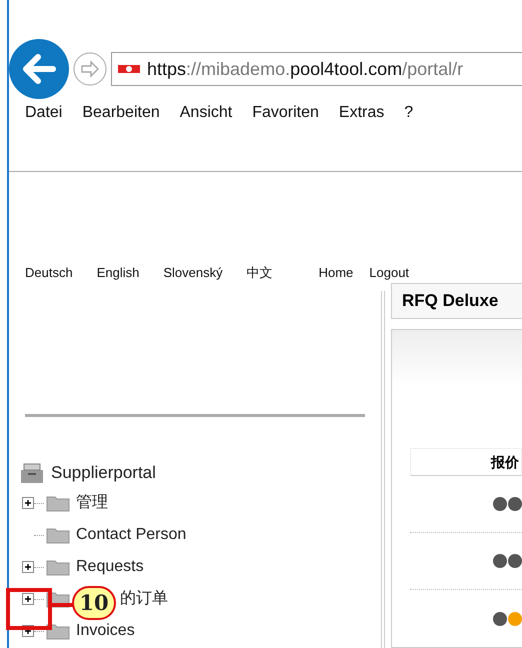  What do you see at coordinates (131, 535) in the screenshot?
I see `tree-item: Contact Person` at bounding box center [131, 535].